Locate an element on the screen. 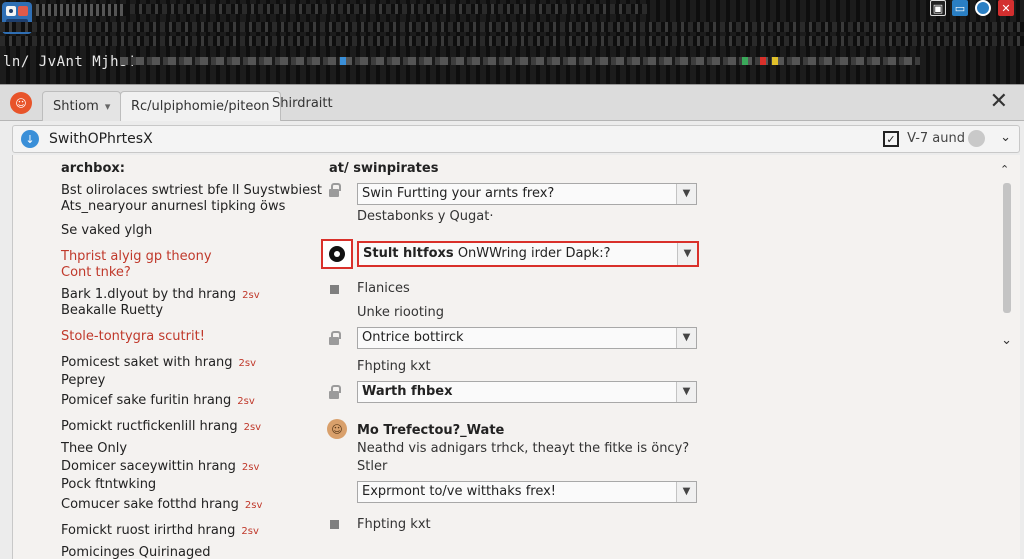 This screenshot has height=559, width=1024. tab-2: Rc/ulpiphomie/piteon is located at coordinates (200, 106).